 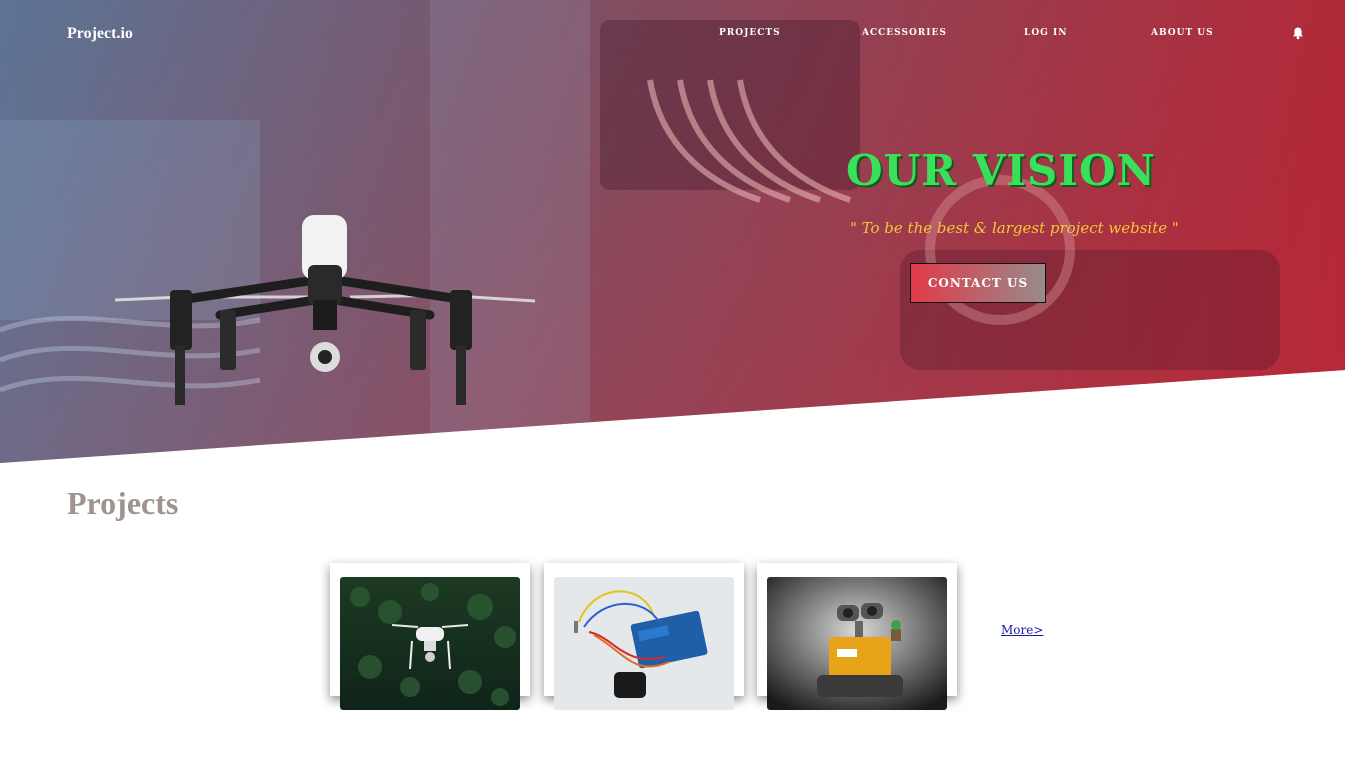 I want to click on nav-projects: PROJECTS, so click(x=750, y=33).